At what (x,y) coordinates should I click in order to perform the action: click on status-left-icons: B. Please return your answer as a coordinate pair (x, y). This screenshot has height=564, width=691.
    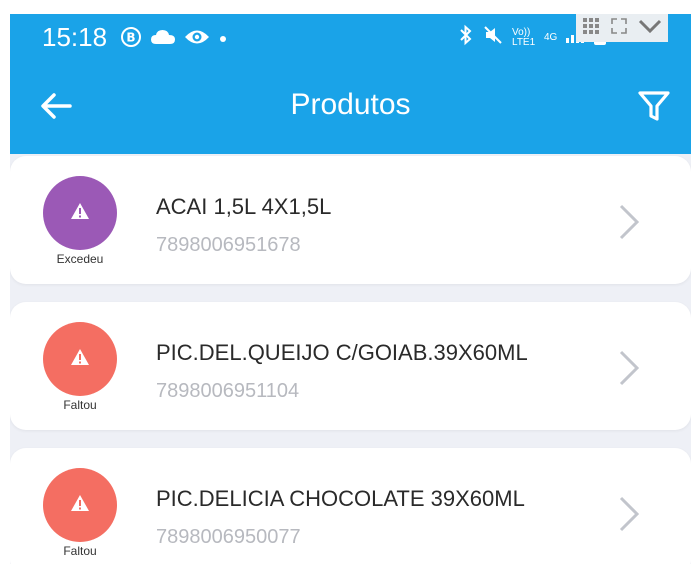
    Looking at the image, I should click on (174, 39).